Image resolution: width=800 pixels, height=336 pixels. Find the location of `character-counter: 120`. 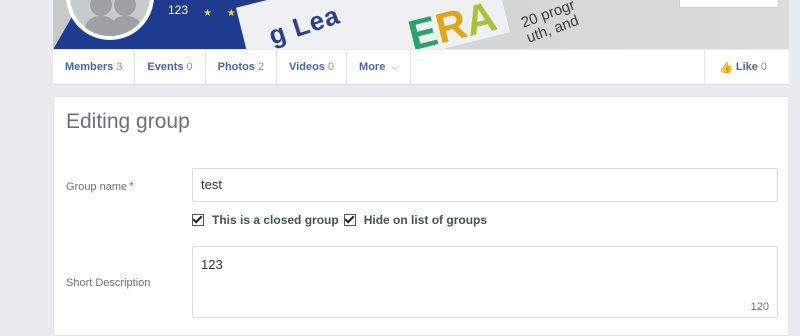

character-counter: 120 is located at coordinates (759, 307).